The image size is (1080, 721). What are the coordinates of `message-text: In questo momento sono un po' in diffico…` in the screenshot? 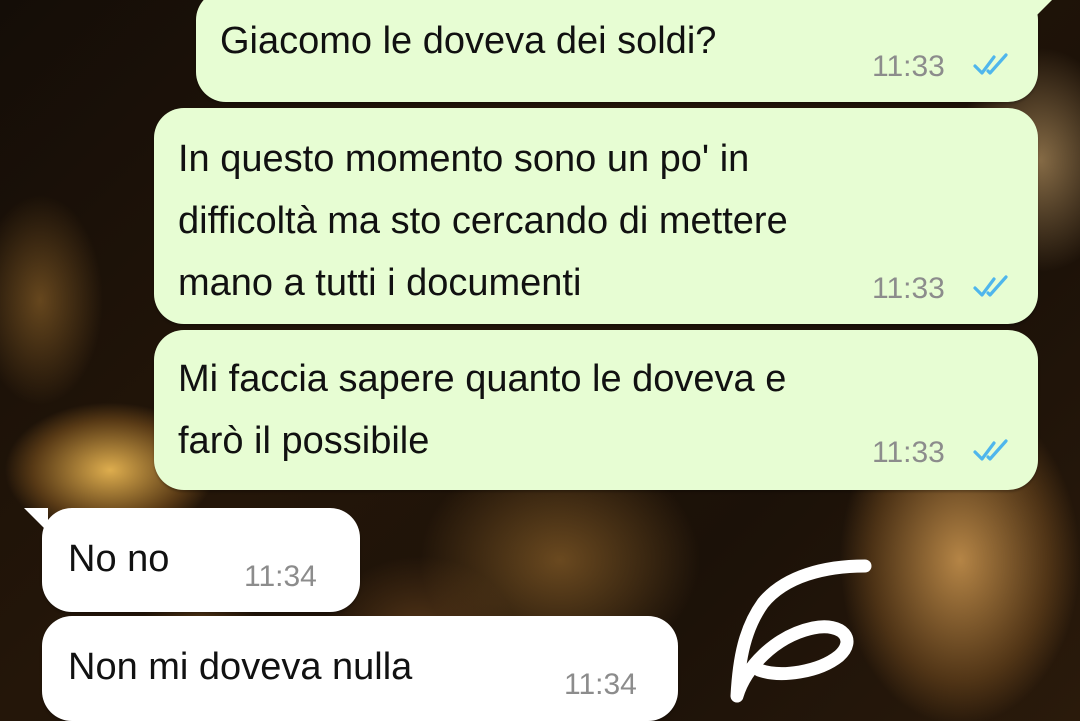 It's located at (483, 221).